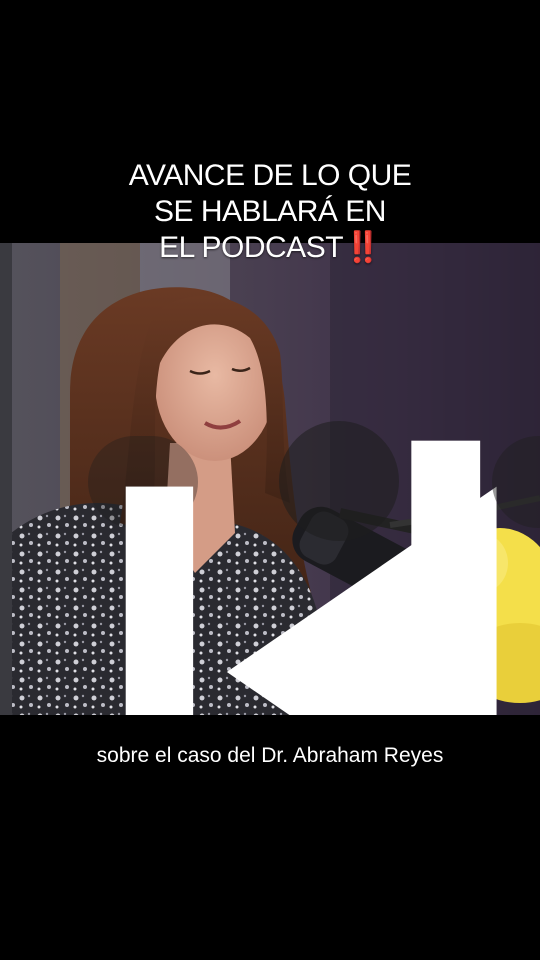 The width and height of the screenshot is (540, 960). Describe the element at coordinates (516, 482) in the screenshot. I see `next-button` at that location.